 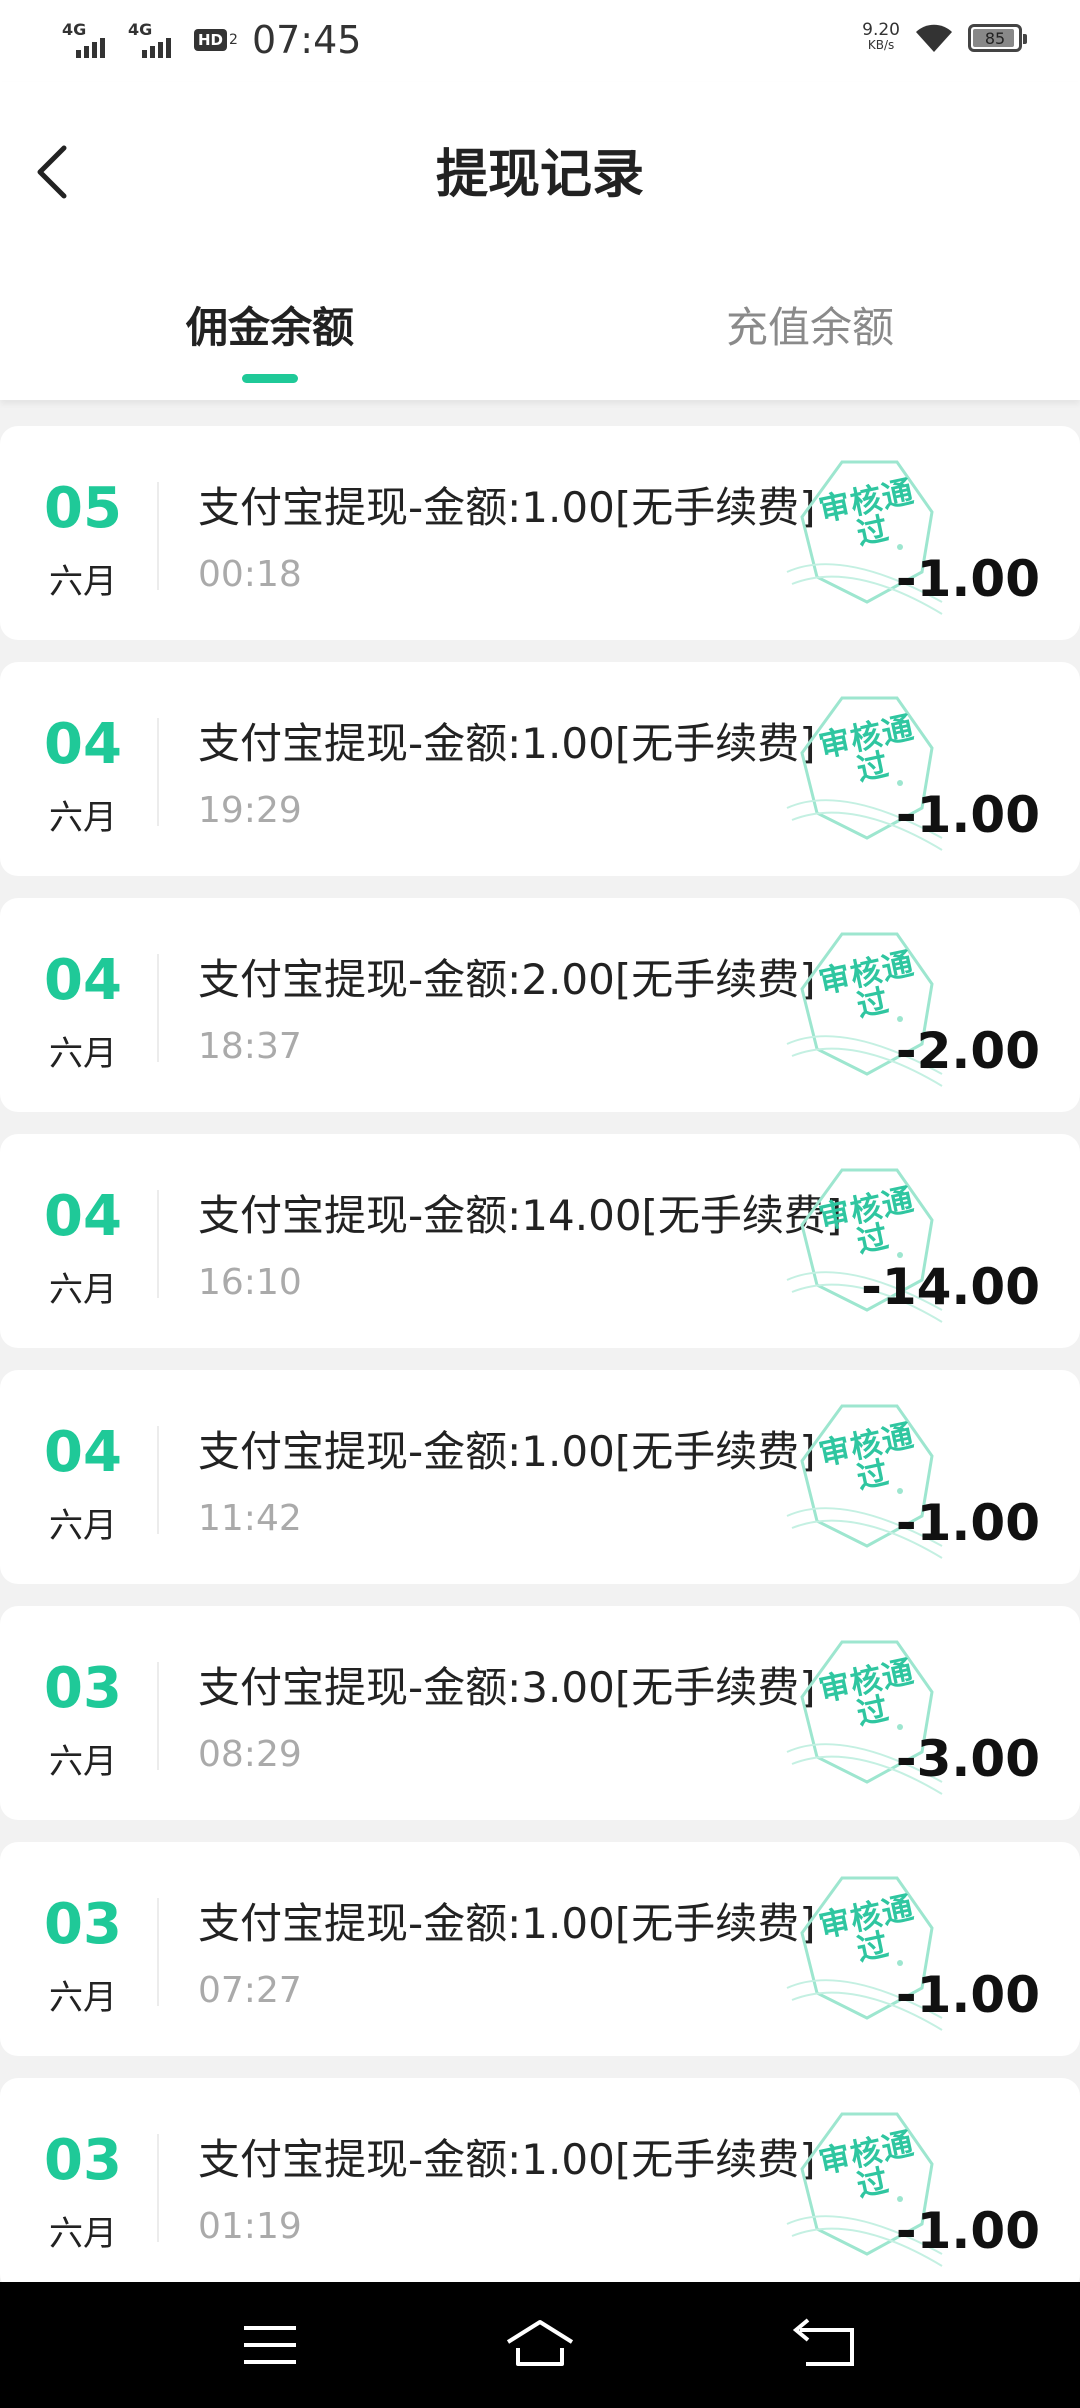 I want to click on signal-icon-sim2: 4G, so click(x=157, y=40).